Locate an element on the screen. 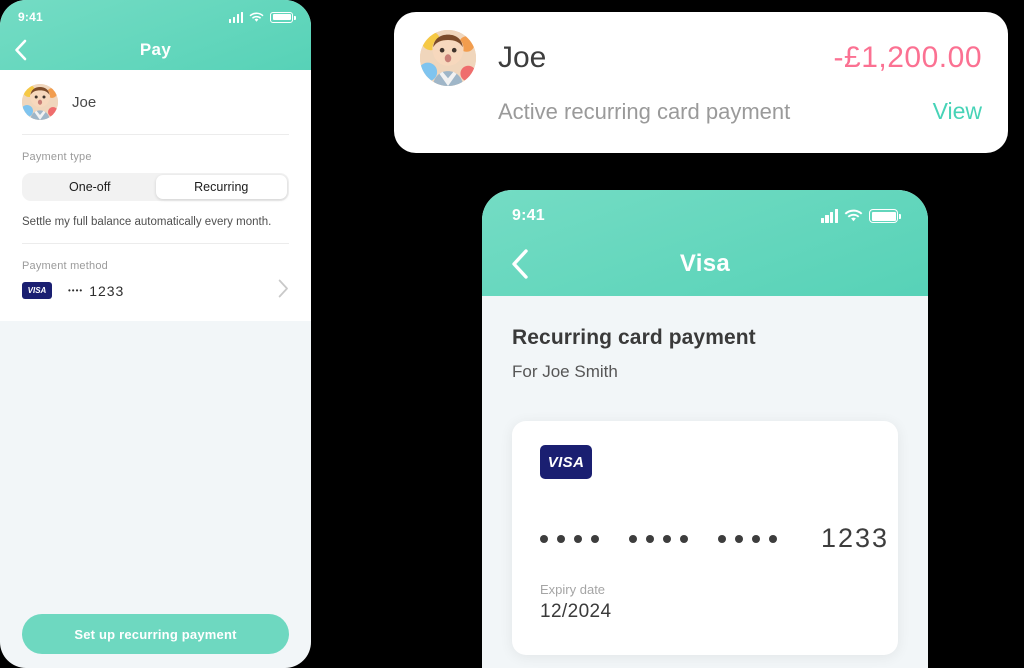  visa-navbar: Visa is located at coordinates (705, 264).